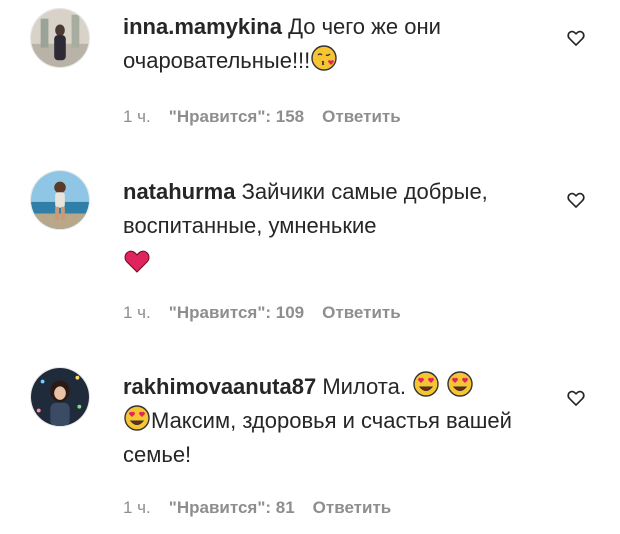 The height and width of the screenshot is (534, 620). I want to click on comment-username: rakhimovaanuta87, so click(219, 386).